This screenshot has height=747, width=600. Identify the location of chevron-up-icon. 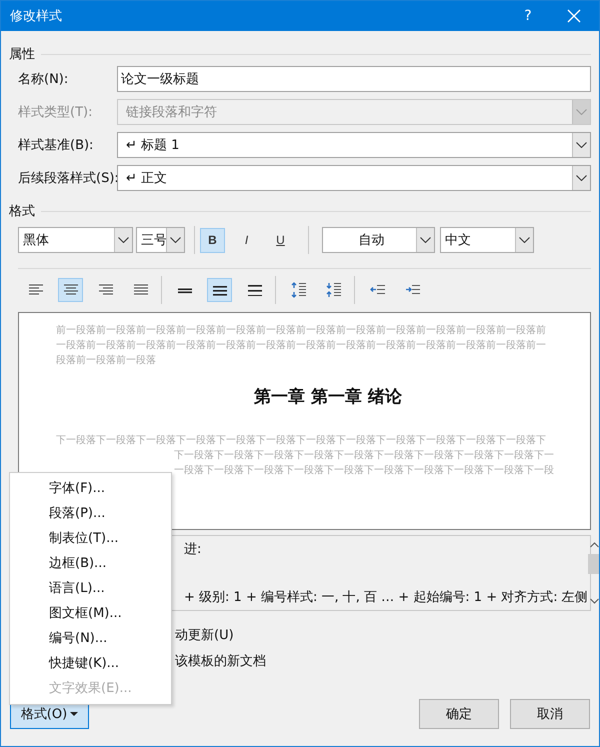
(594, 545).